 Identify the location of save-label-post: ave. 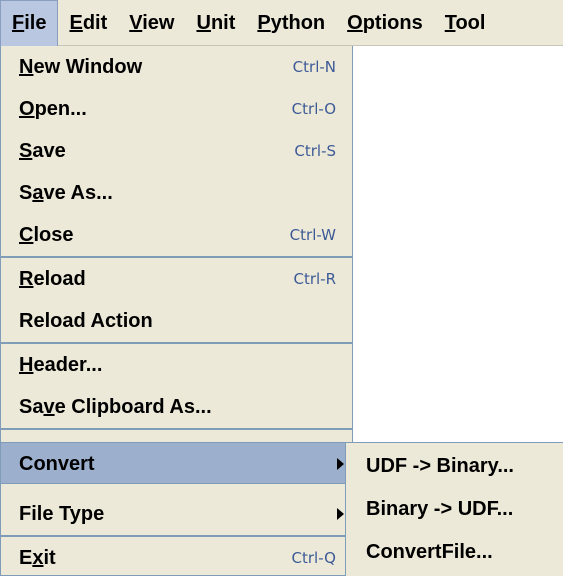
(49, 151).